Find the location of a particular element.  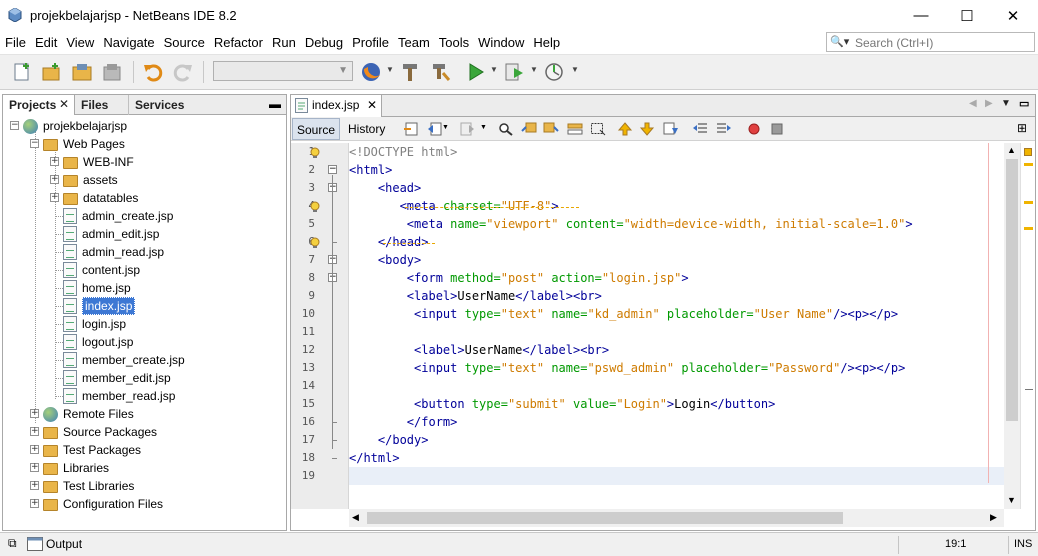

menu-help: Help is located at coordinates (546, 42).